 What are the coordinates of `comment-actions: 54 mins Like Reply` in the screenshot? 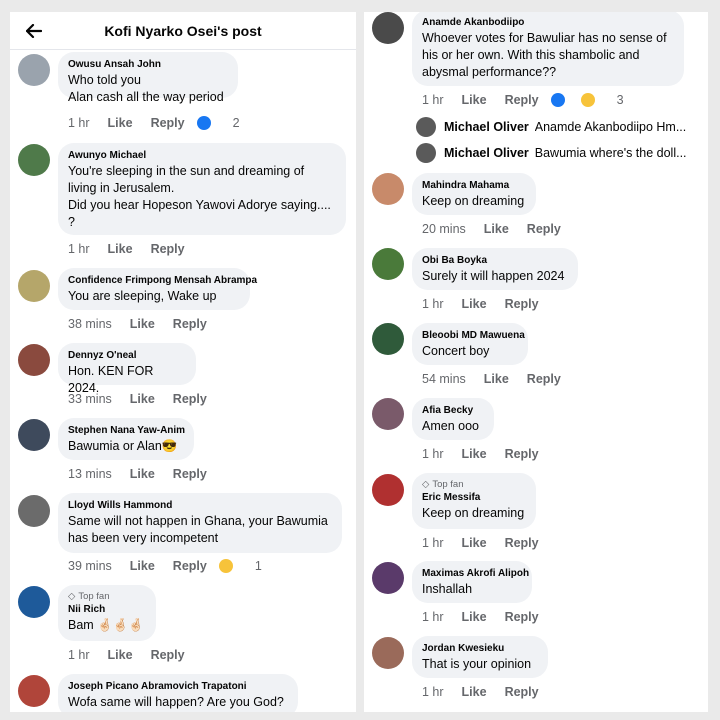 It's located at (500, 379).